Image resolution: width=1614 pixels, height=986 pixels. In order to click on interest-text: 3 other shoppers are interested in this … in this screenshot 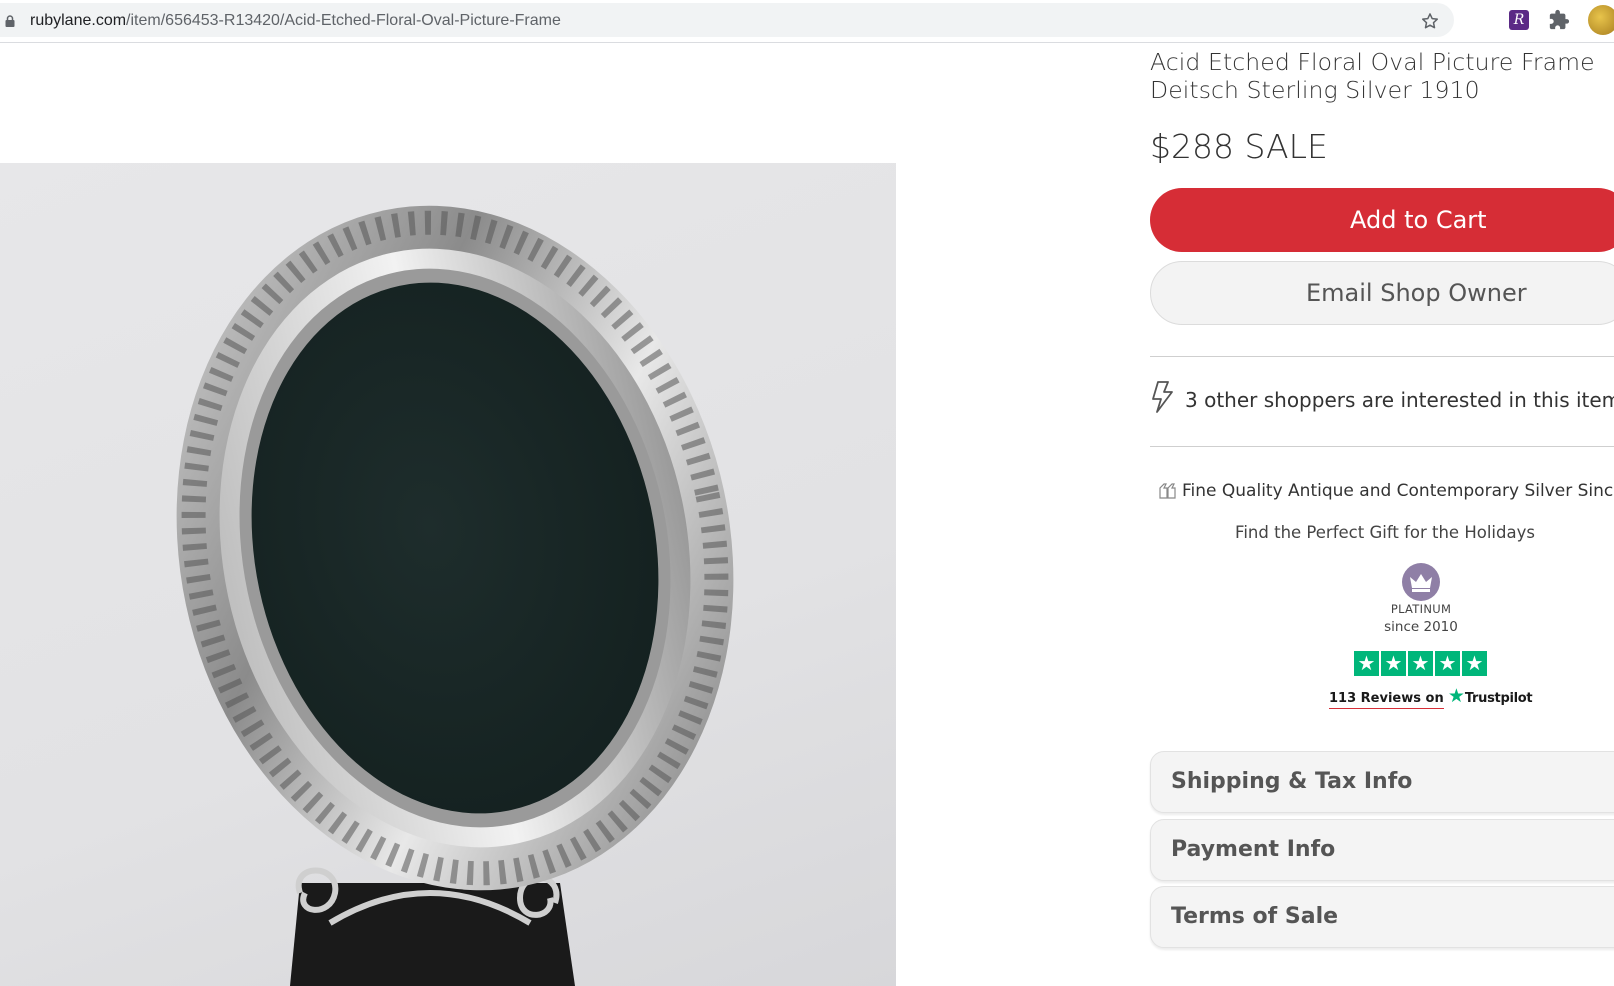, I will do `click(1399, 400)`.